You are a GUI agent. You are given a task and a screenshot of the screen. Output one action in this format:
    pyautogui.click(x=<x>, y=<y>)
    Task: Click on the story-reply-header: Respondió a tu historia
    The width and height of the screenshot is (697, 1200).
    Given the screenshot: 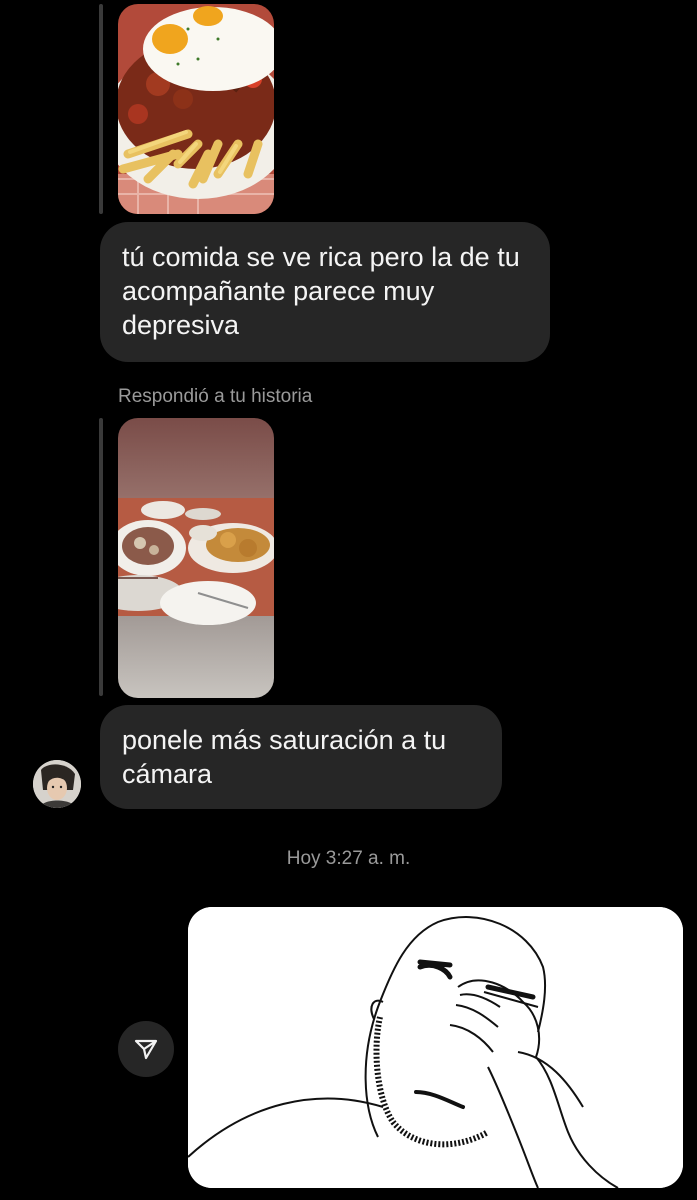 What is the action you would take?
    pyautogui.click(x=215, y=396)
    